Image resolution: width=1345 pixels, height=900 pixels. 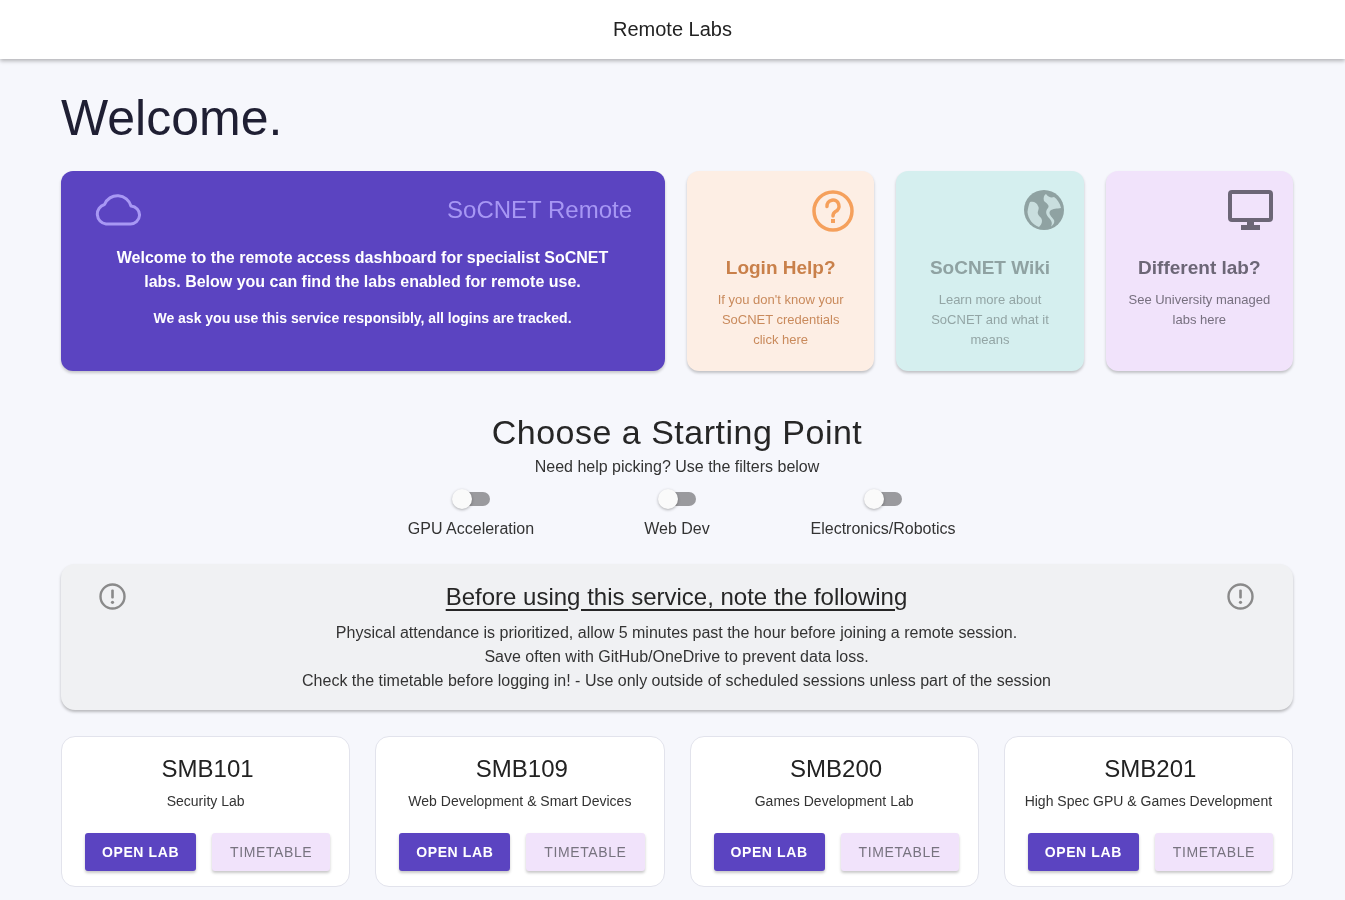 What do you see at coordinates (677, 529) in the screenshot?
I see `filter-label: Web Dev` at bounding box center [677, 529].